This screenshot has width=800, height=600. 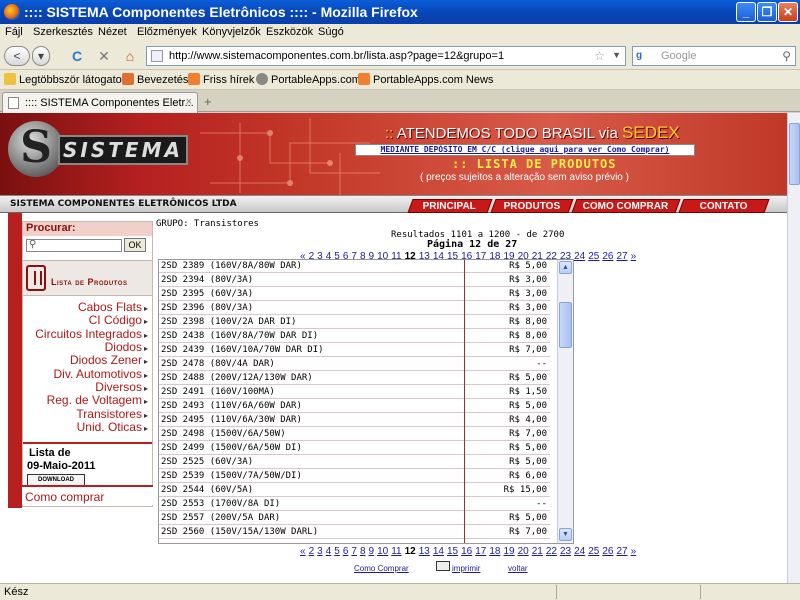 I want to click on category-diodos: Diodos, so click(x=126, y=347).